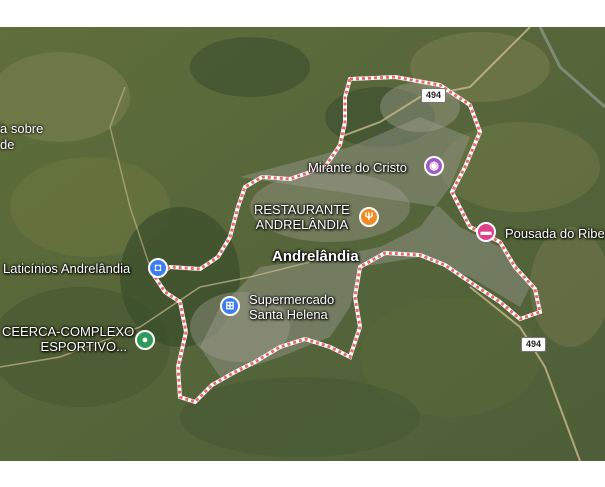 This screenshot has height=487, width=605. What do you see at coordinates (486, 232) in the screenshot?
I see `bed-icon: ▬` at bounding box center [486, 232].